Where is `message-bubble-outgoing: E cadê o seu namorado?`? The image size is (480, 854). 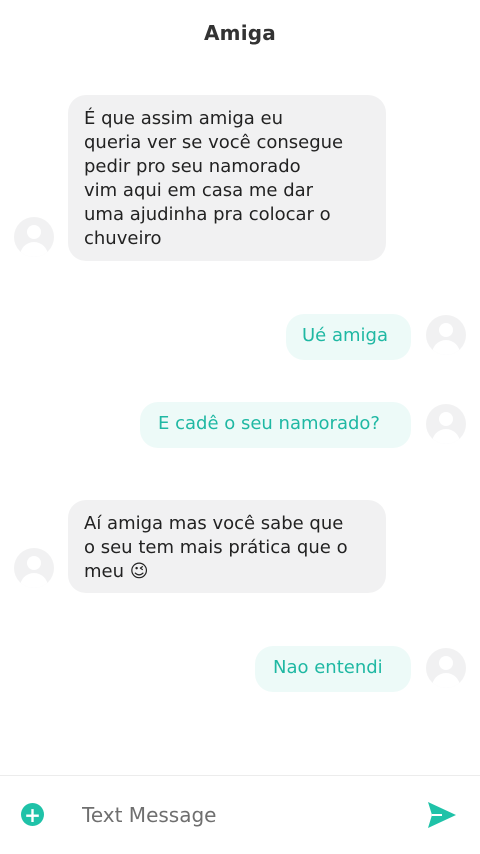 message-bubble-outgoing: E cadê o seu namorado? is located at coordinates (275, 425).